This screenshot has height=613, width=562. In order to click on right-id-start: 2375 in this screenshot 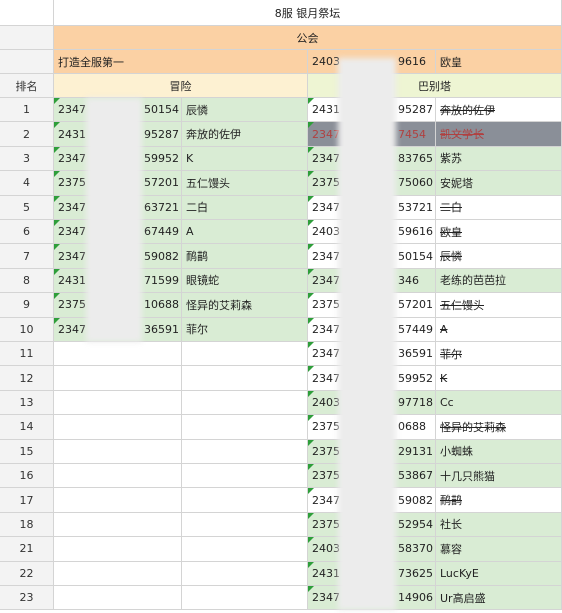, I will do `click(326, 183)`.